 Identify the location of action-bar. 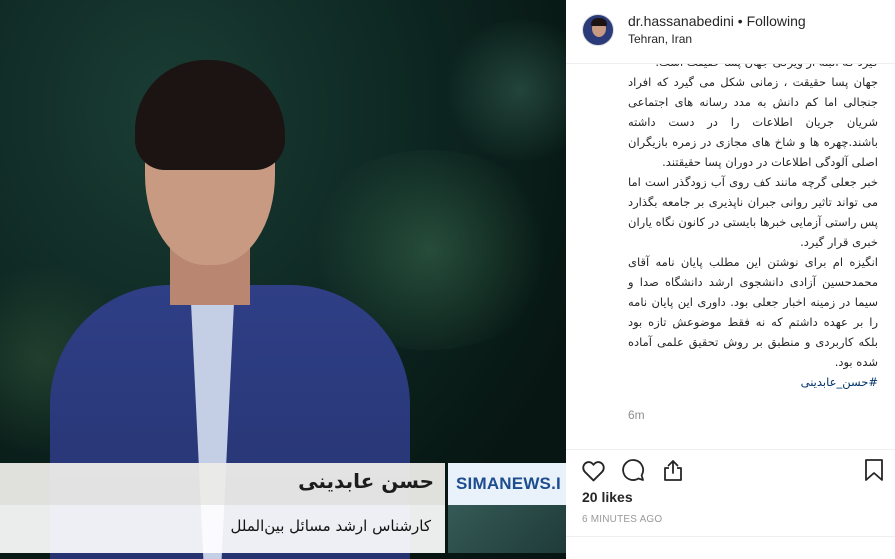
(730, 469).